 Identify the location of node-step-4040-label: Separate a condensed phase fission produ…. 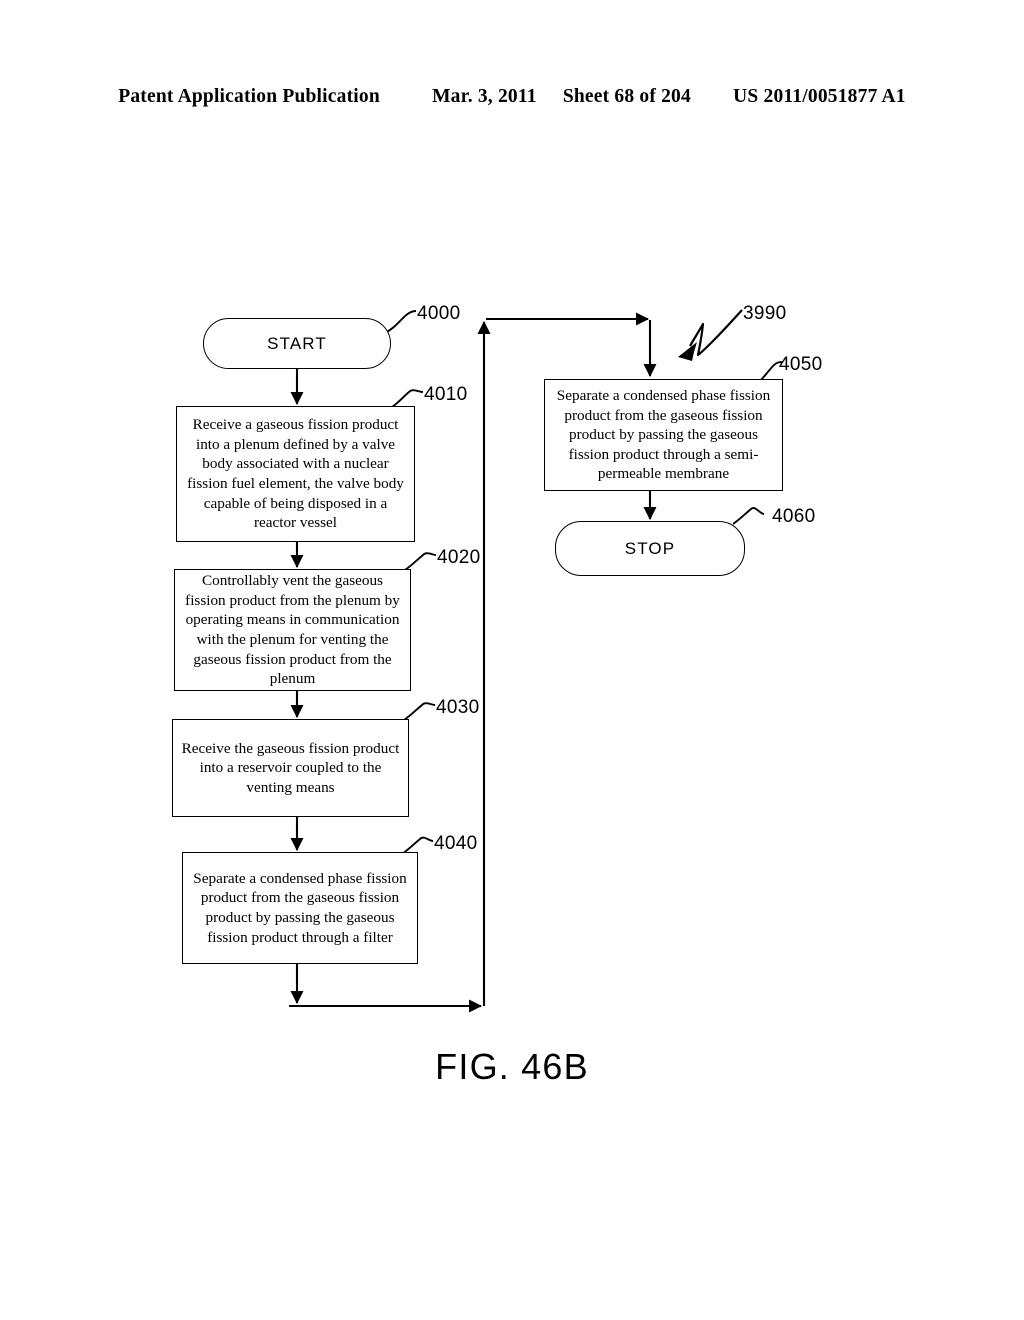
(300, 907).